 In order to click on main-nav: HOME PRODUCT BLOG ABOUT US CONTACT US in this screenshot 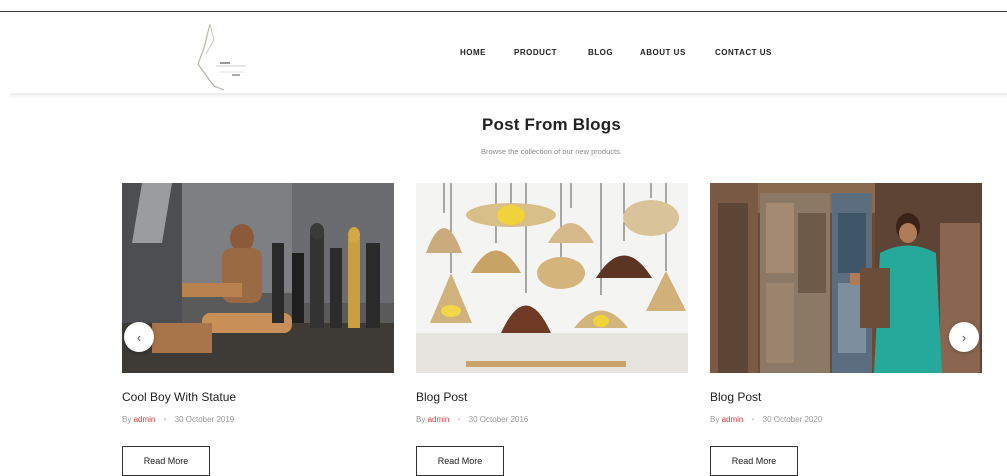, I will do `click(503, 55)`.